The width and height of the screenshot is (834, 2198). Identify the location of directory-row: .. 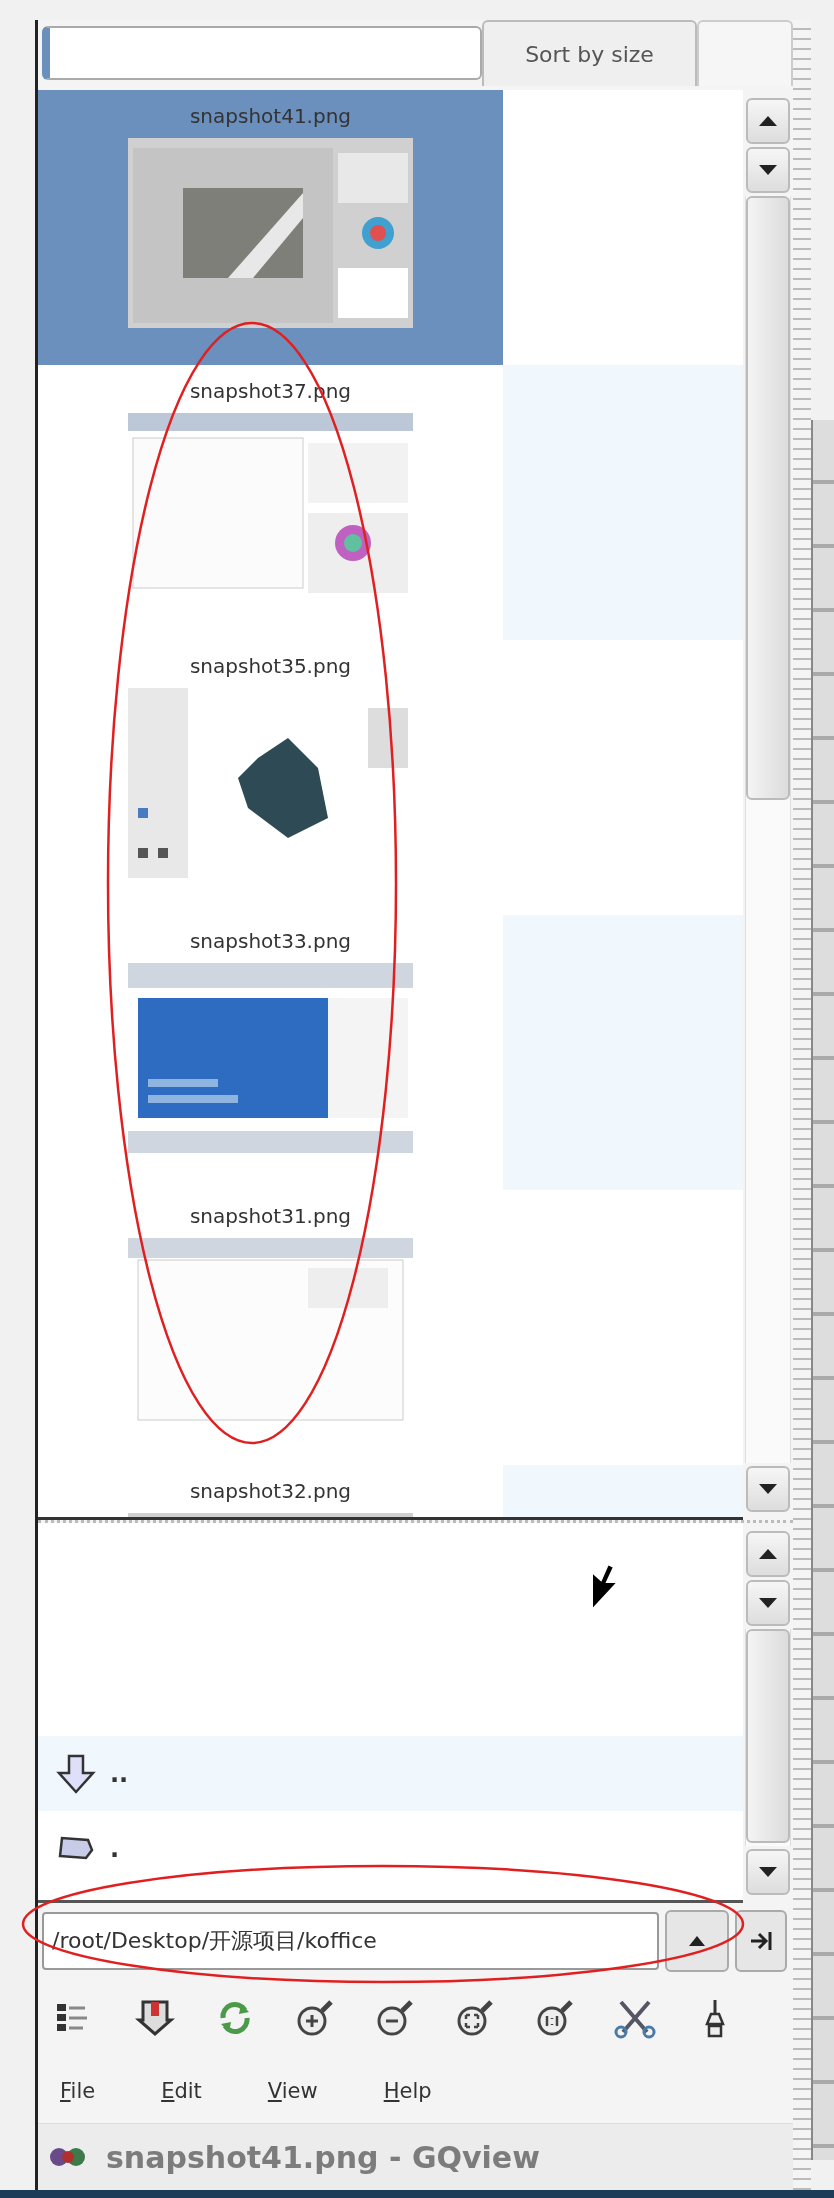
(390, 1848).